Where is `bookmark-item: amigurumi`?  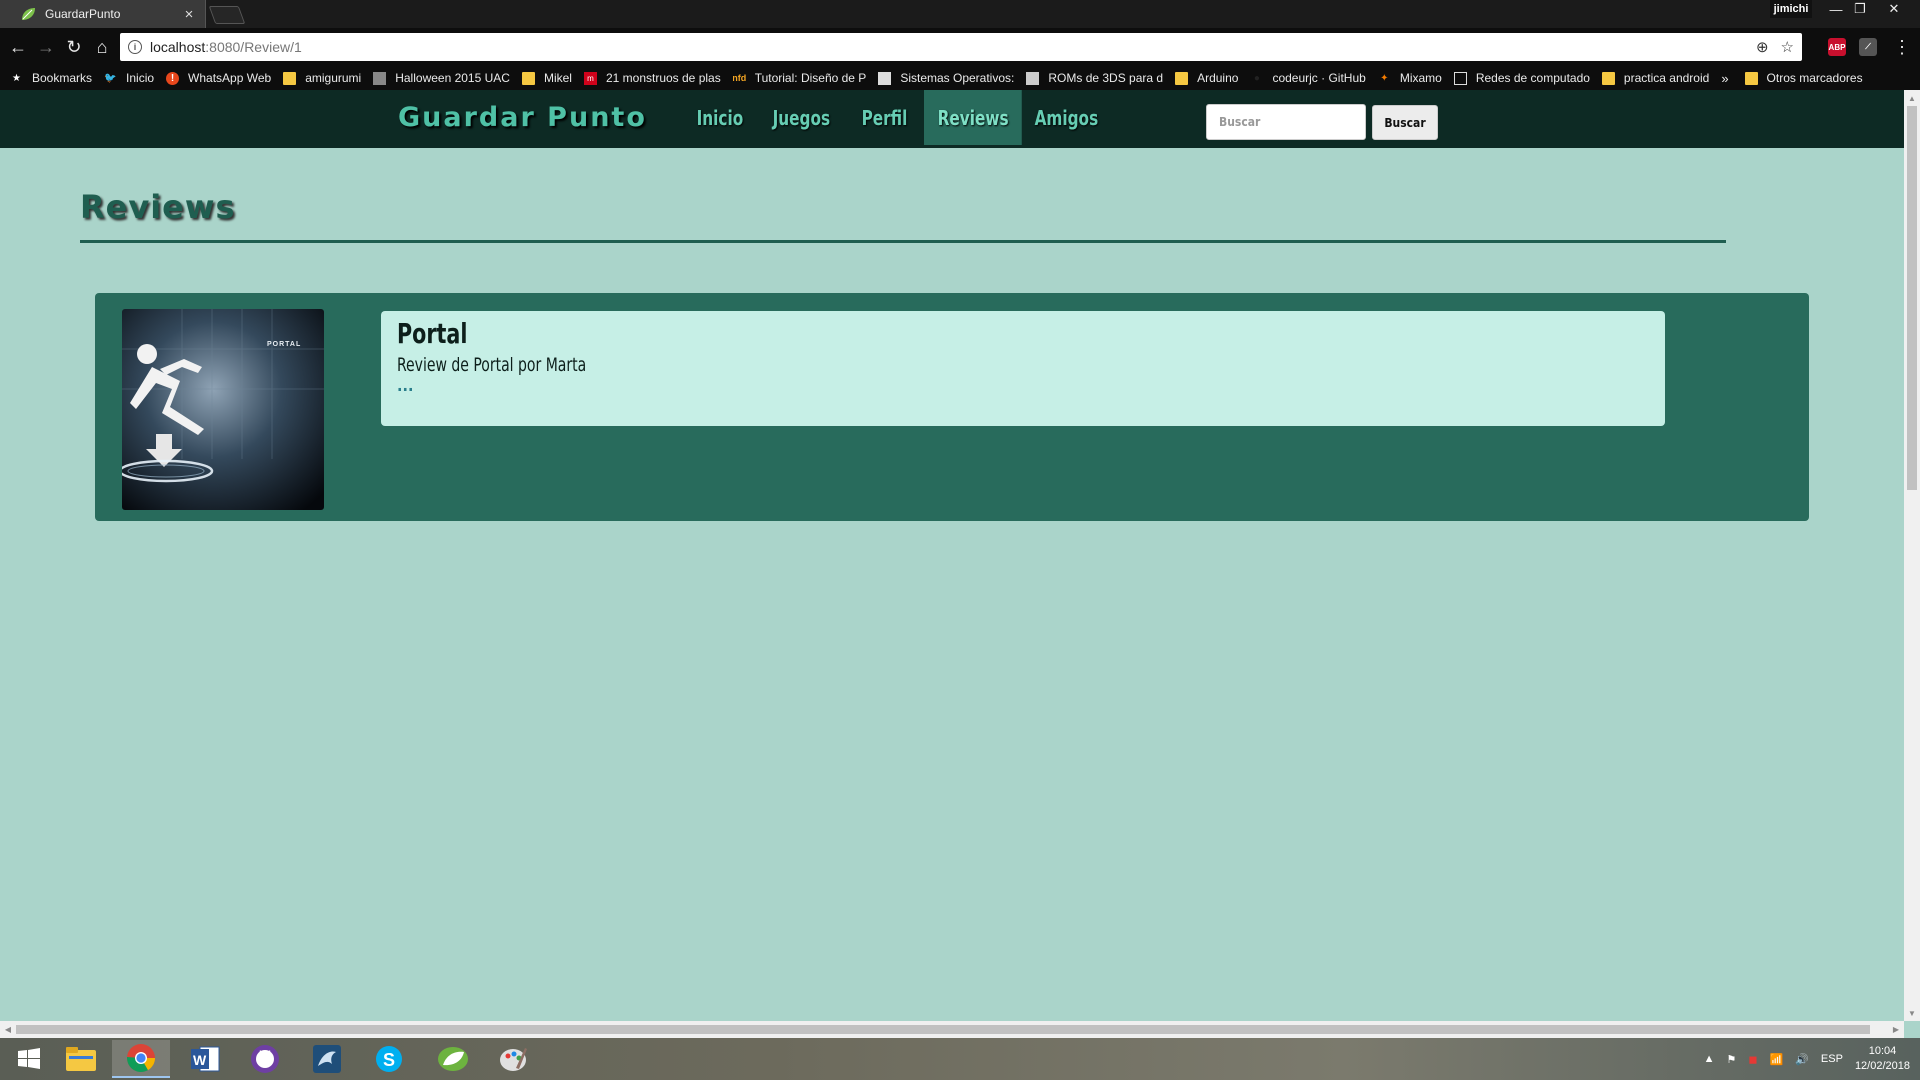
bookmark-item: amigurumi is located at coordinates (322, 78).